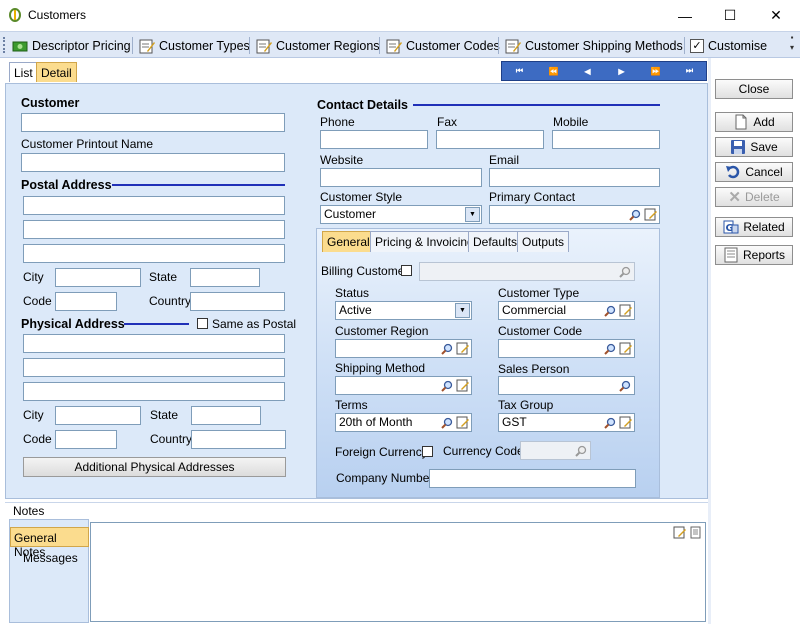  What do you see at coordinates (348, 241) in the screenshot?
I see `tab-general: General` at bounding box center [348, 241].